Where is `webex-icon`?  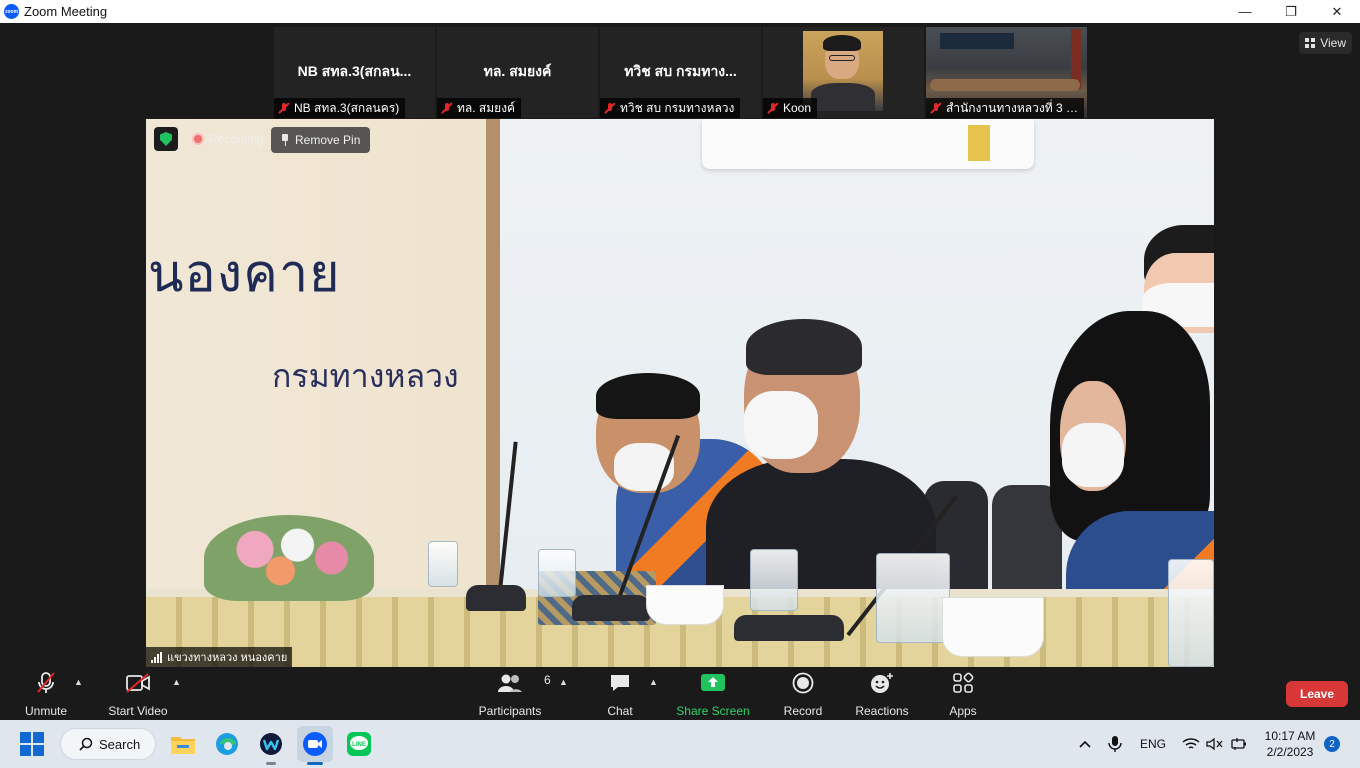
webex-icon is located at coordinates (271, 744).